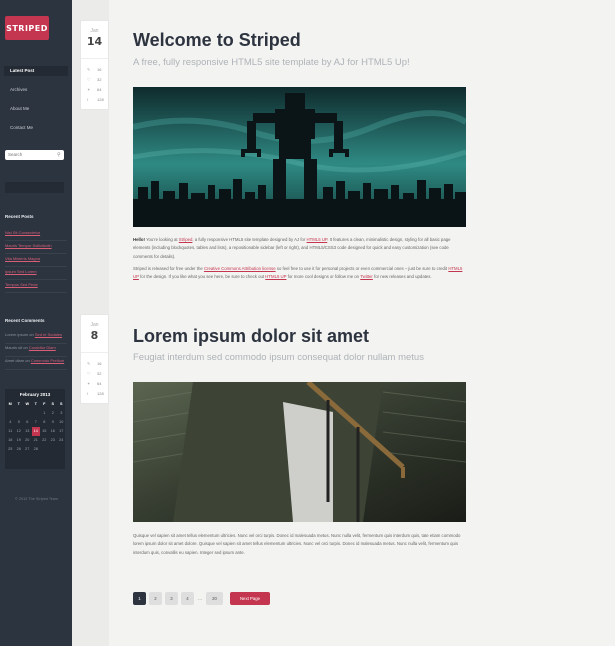 This screenshot has width=615, height=646. I want to click on stat-value: 32, so click(99, 373).